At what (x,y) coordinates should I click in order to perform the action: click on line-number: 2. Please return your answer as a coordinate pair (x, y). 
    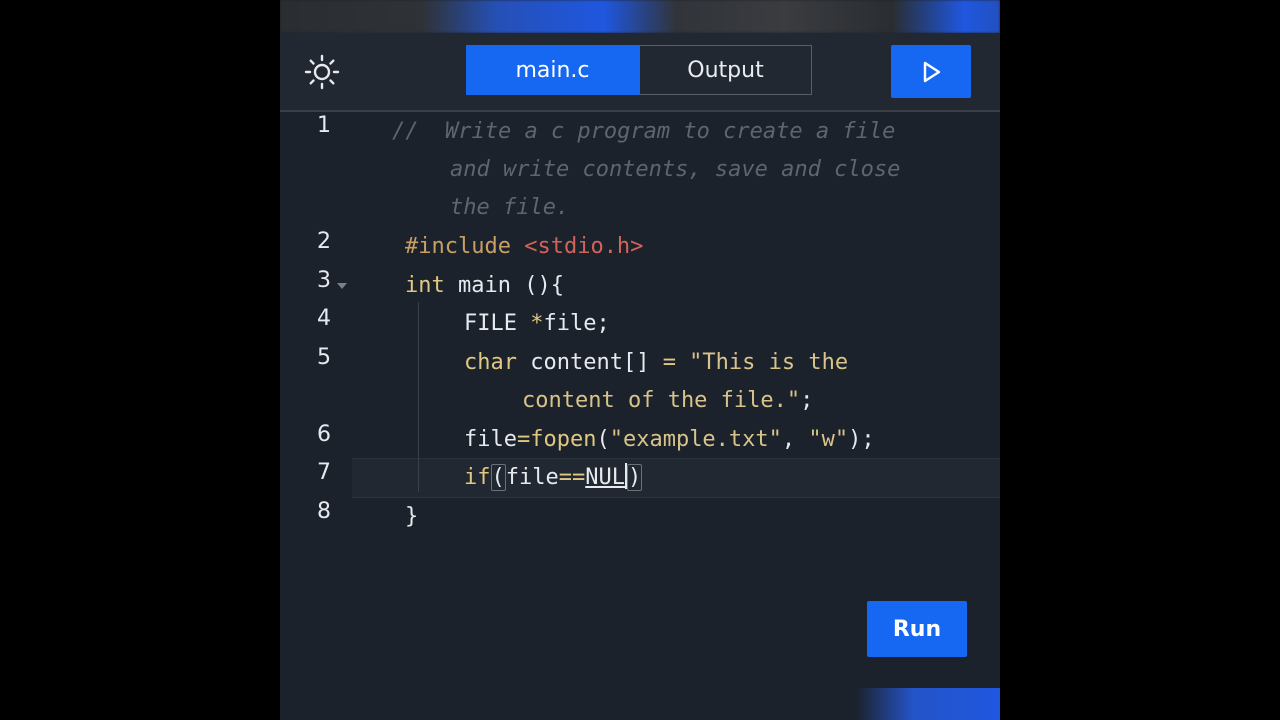
    Looking at the image, I should click on (324, 241).